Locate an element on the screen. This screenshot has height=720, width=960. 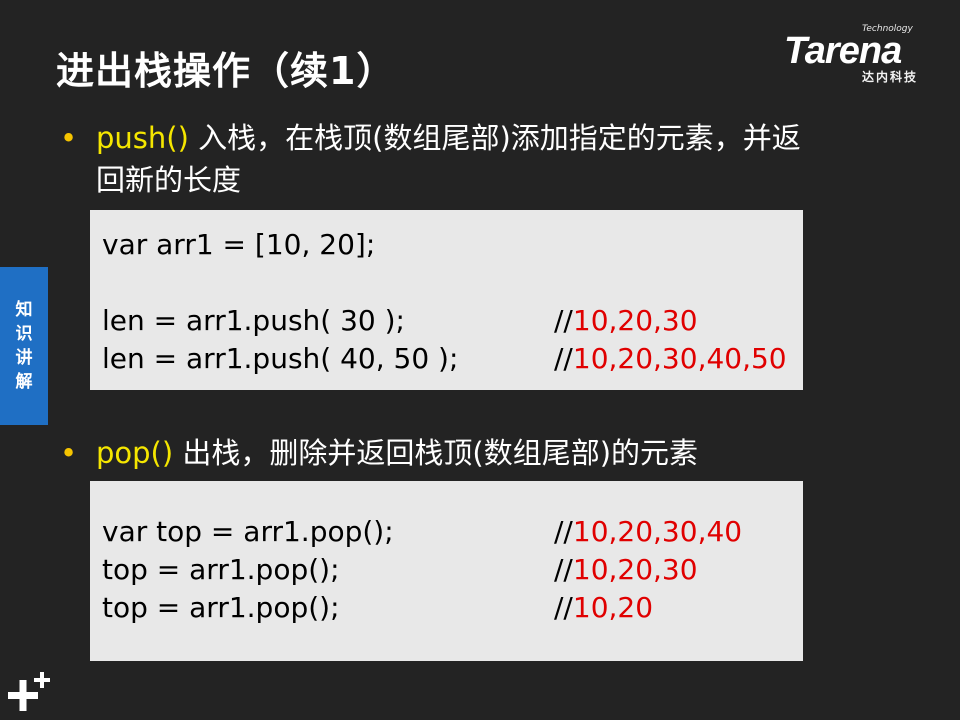
code-comment: //10,20 is located at coordinates (603, 608).